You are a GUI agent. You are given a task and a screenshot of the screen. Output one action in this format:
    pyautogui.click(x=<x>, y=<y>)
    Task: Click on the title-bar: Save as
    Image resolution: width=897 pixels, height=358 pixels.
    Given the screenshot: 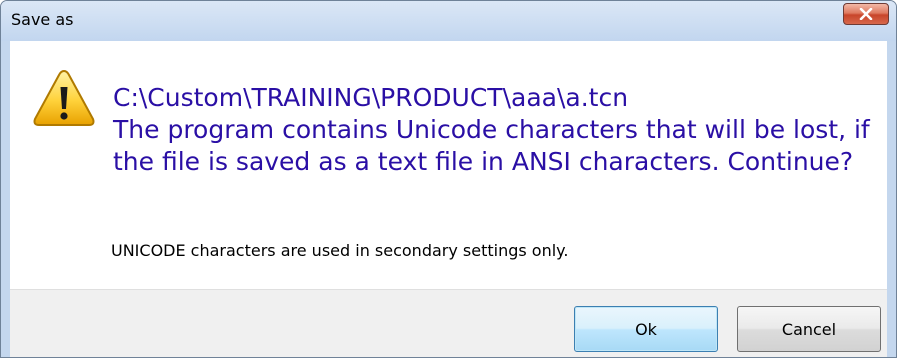 What is the action you would take?
    pyautogui.click(x=448, y=21)
    